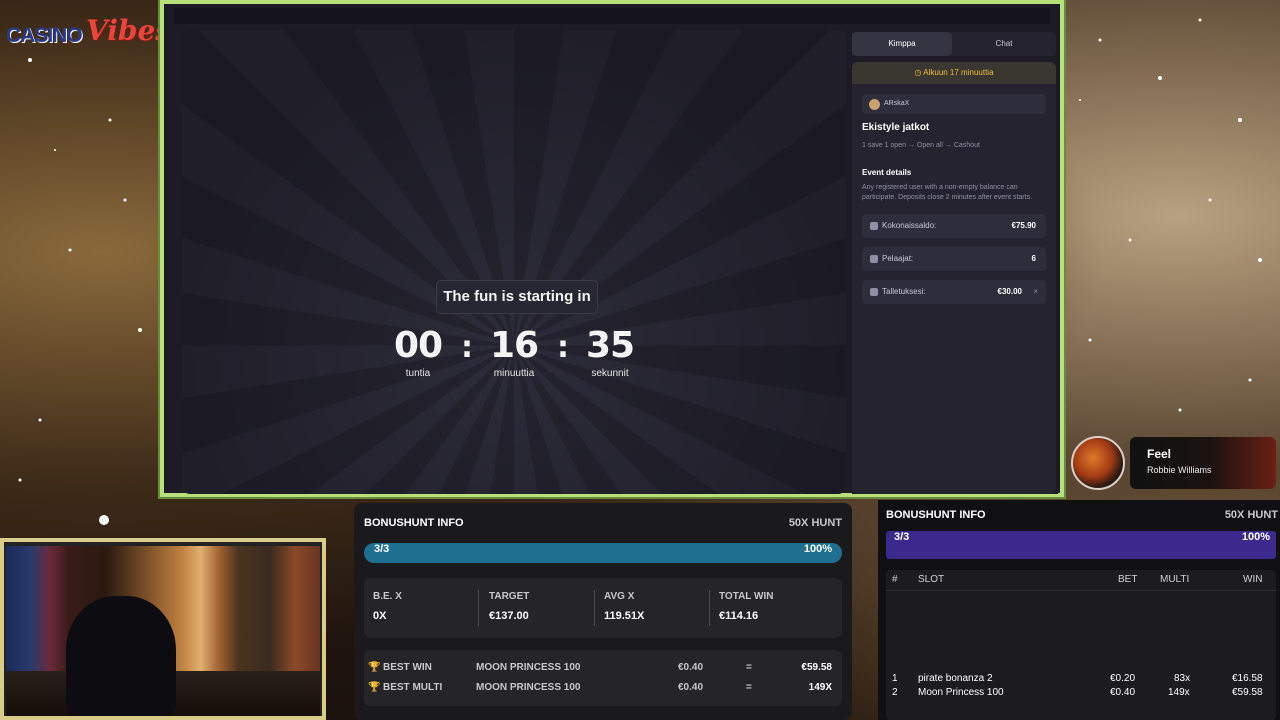  I want to click on clock-icon: ◷, so click(919, 72).